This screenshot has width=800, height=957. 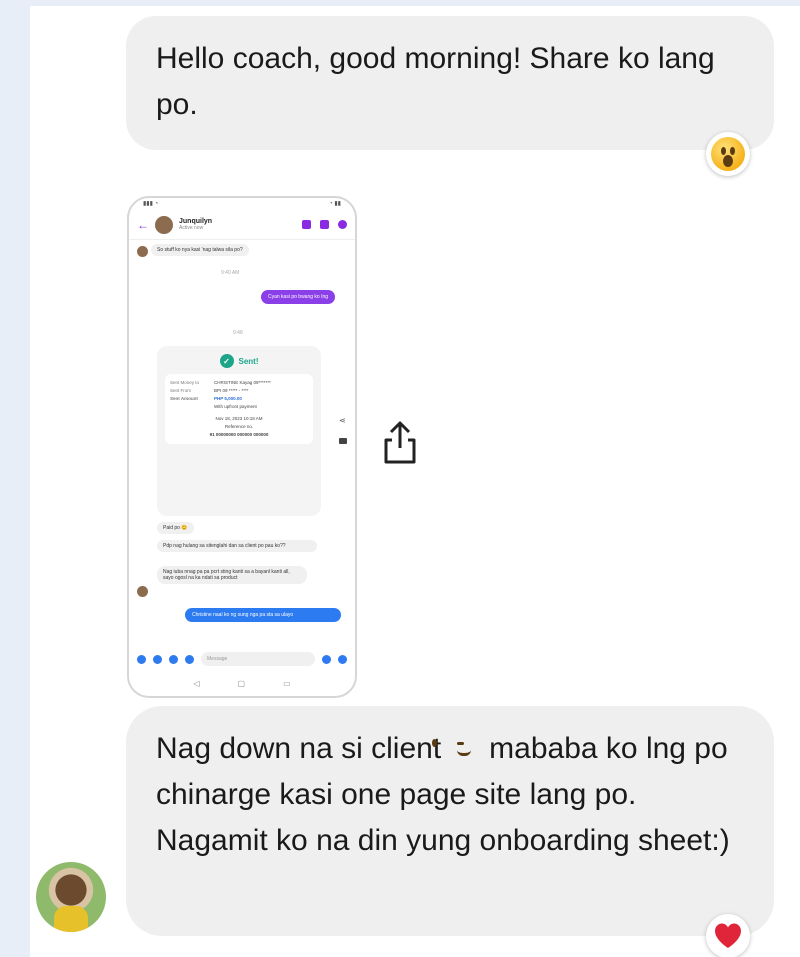 What do you see at coordinates (457, 747) in the screenshot?
I see `winking-face-icon` at bounding box center [457, 747].